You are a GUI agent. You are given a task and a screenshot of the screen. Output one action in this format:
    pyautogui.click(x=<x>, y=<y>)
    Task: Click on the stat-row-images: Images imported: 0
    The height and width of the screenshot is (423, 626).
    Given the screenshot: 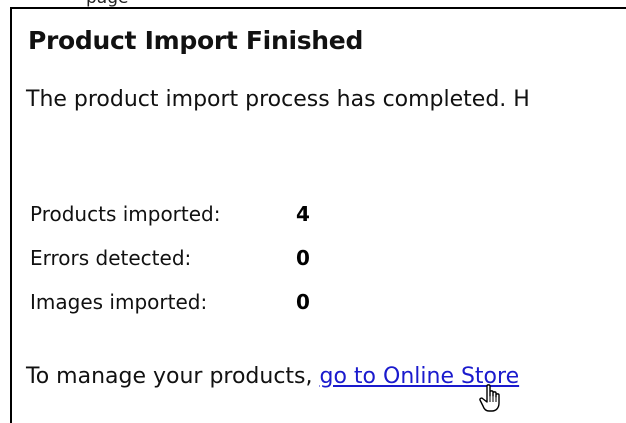 What is the action you would take?
    pyautogui.click(x=170, y=302)
    